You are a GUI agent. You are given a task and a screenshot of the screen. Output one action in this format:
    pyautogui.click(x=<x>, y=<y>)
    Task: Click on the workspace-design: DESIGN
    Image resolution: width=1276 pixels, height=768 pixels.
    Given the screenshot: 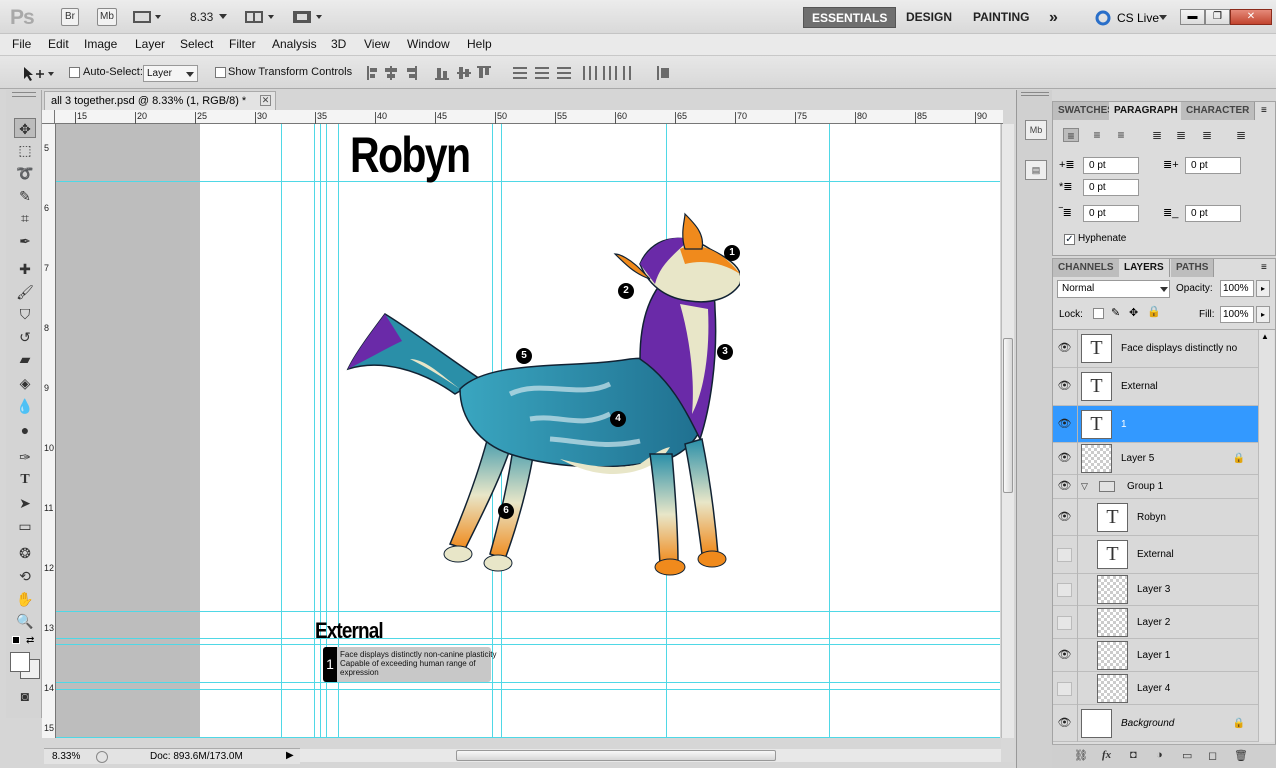 What is the action you would take?
    pyautogui.click(x=929, y=17)
    